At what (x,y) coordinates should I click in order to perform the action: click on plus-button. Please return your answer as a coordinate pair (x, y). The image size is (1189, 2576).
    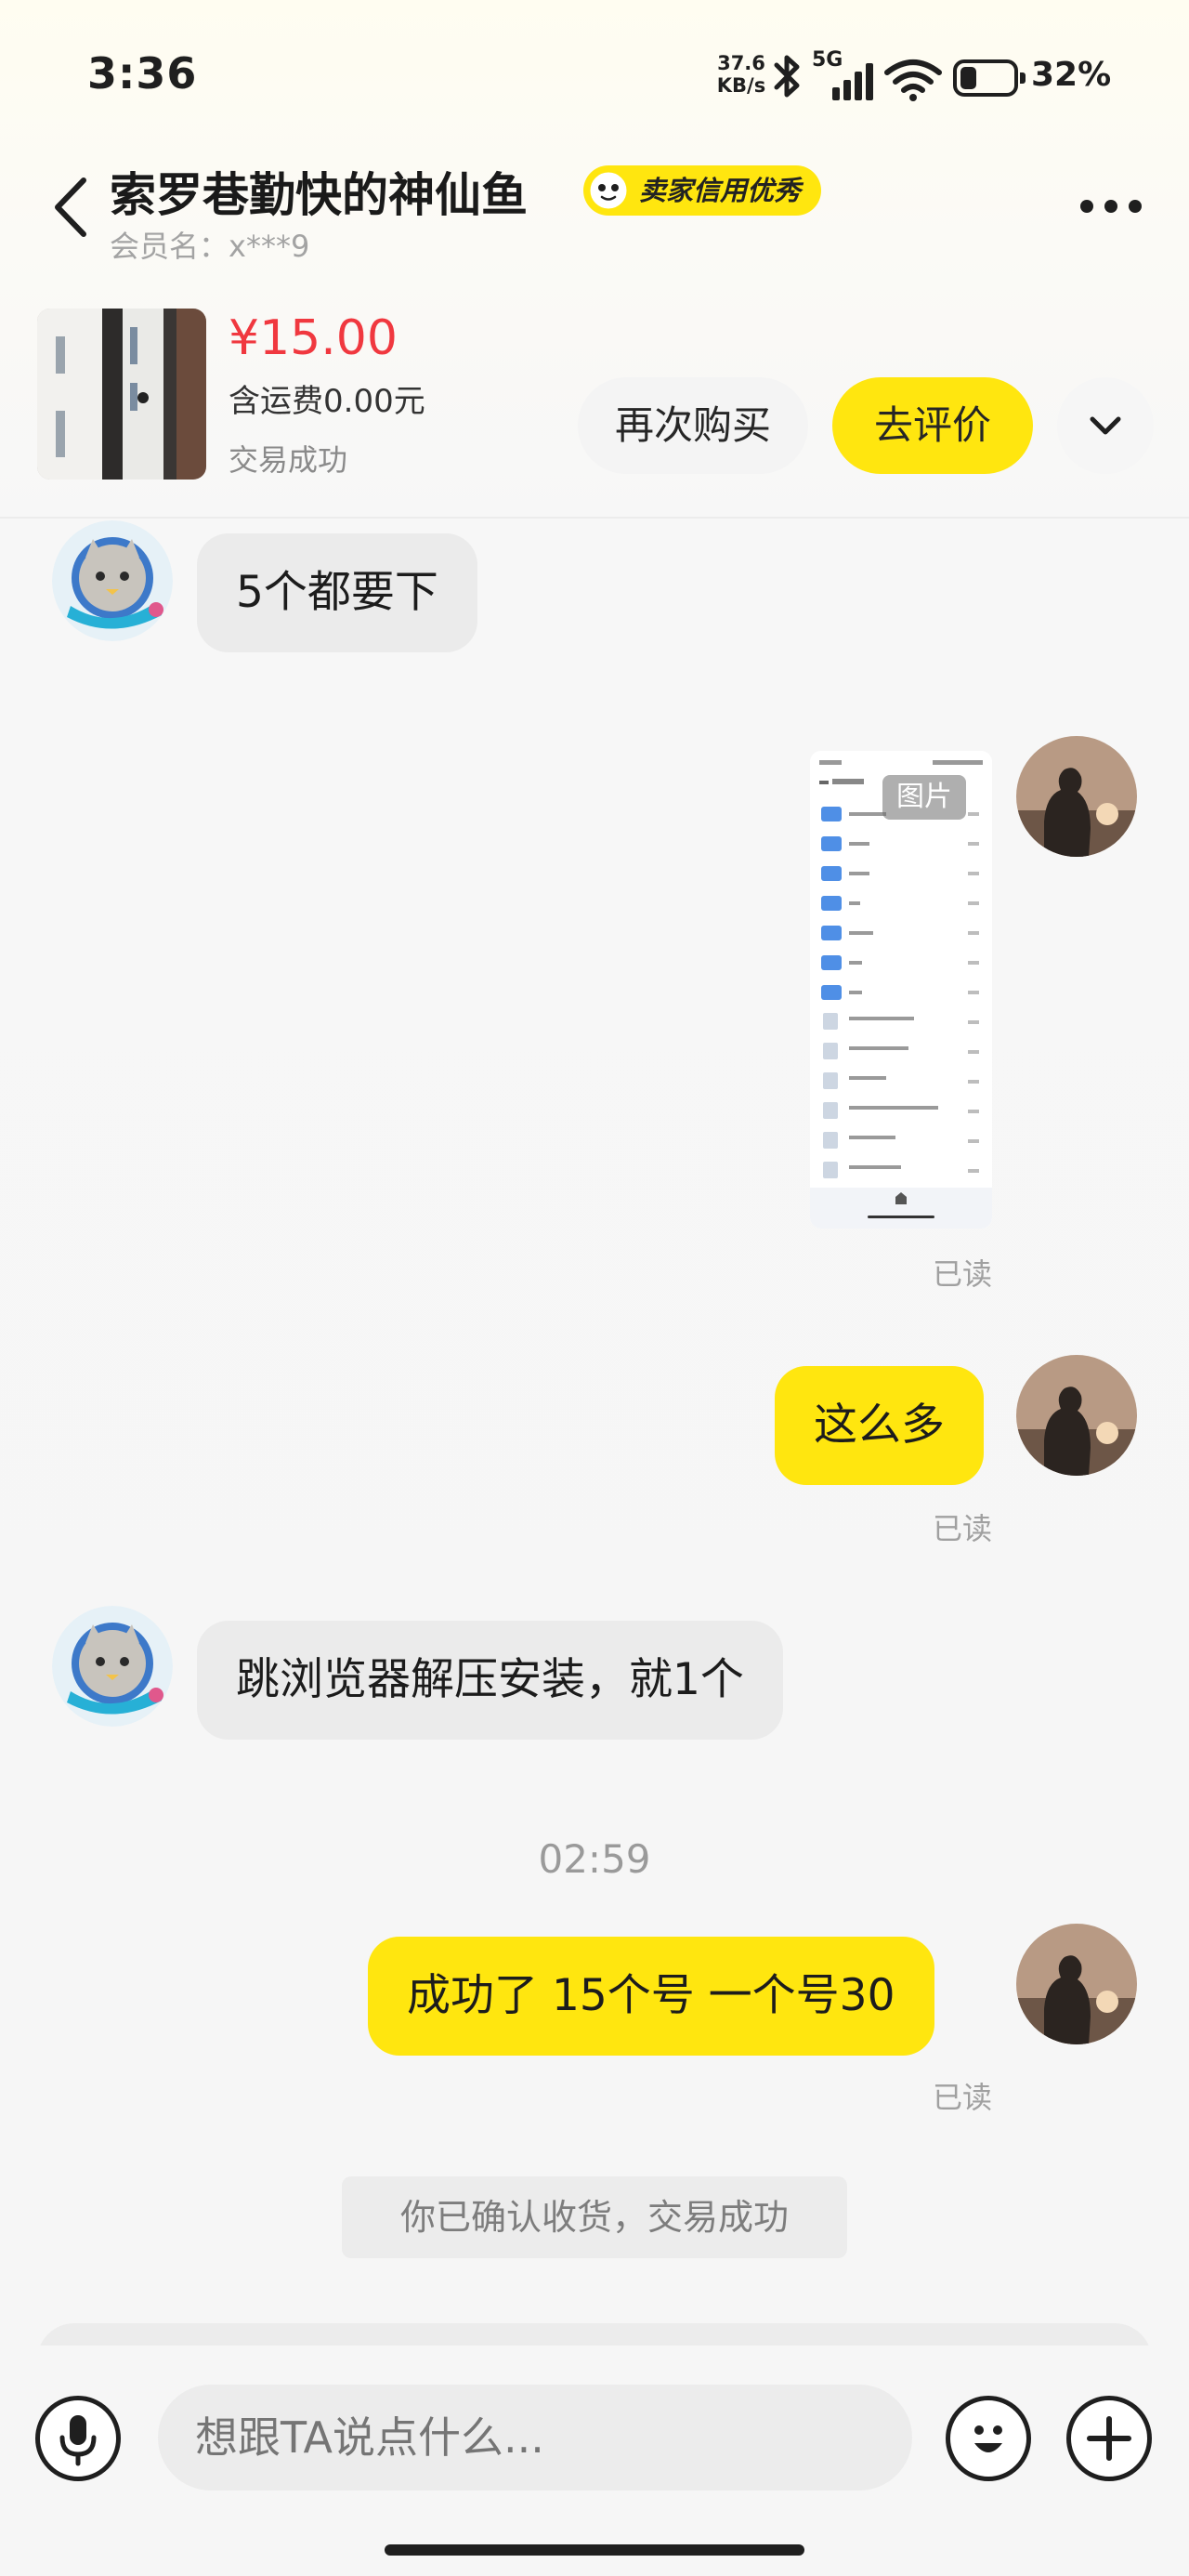
    Looking at the image, I should click on (1109, 2438).